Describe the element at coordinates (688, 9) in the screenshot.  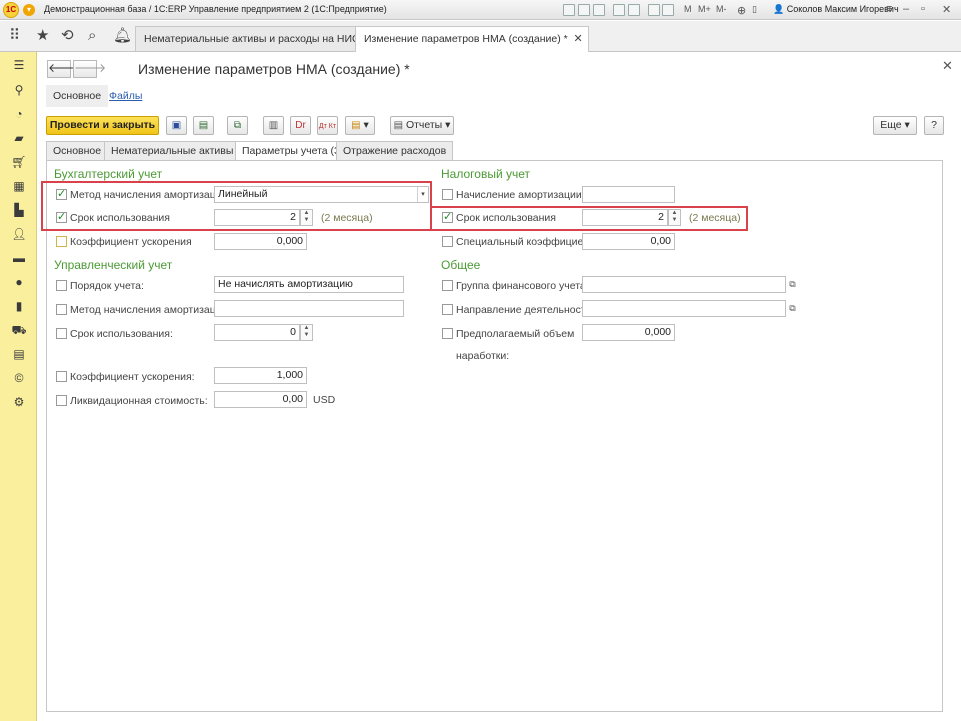
I see `memory-m-button: M` at that location.